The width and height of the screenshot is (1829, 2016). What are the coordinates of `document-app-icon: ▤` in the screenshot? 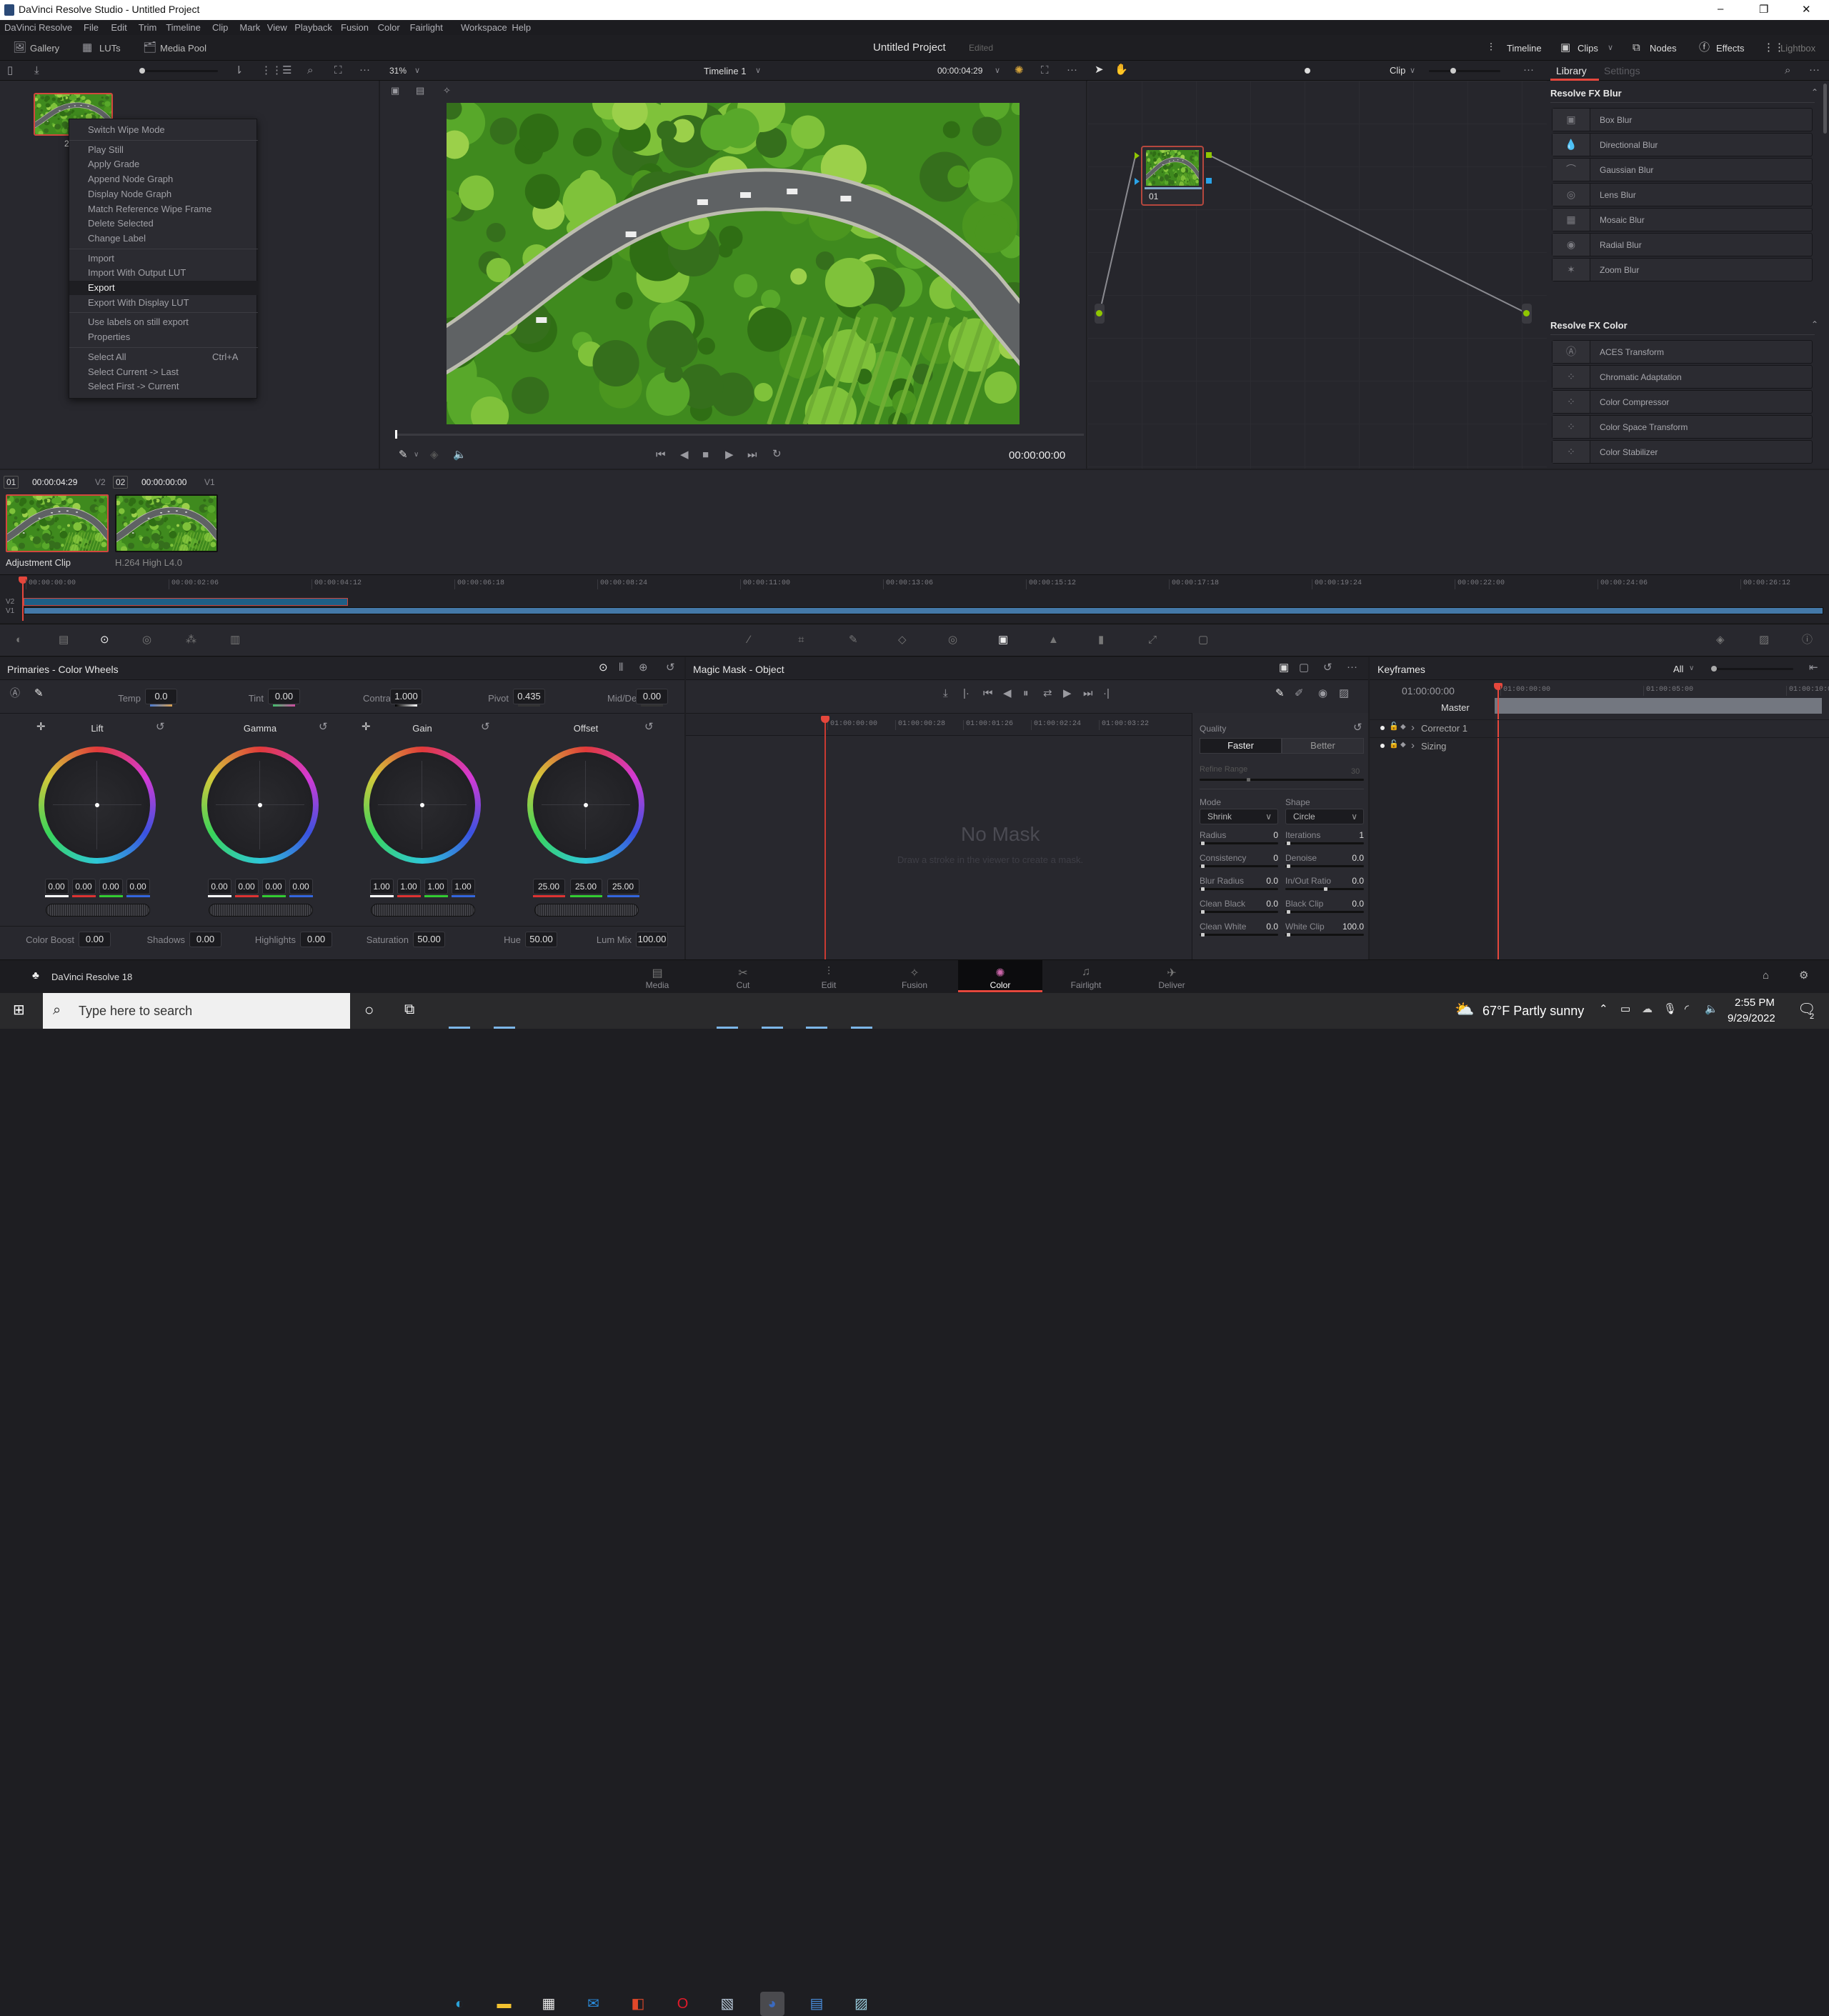 It's located at (816, 2004).